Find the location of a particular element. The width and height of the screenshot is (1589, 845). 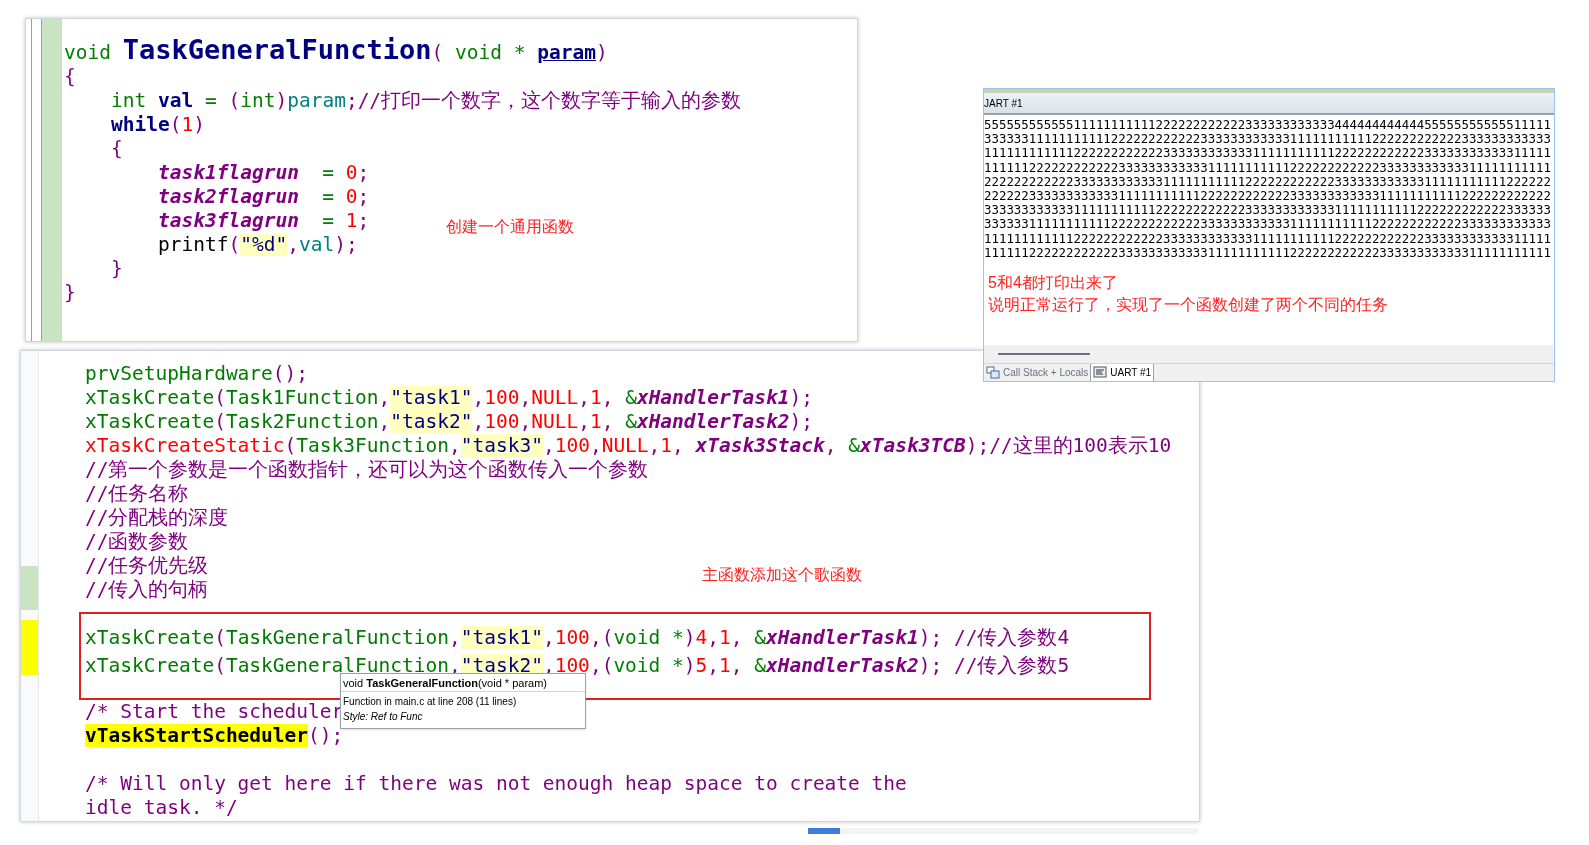

panel-tab: UART #1 is located at coordinates (1122, 372).